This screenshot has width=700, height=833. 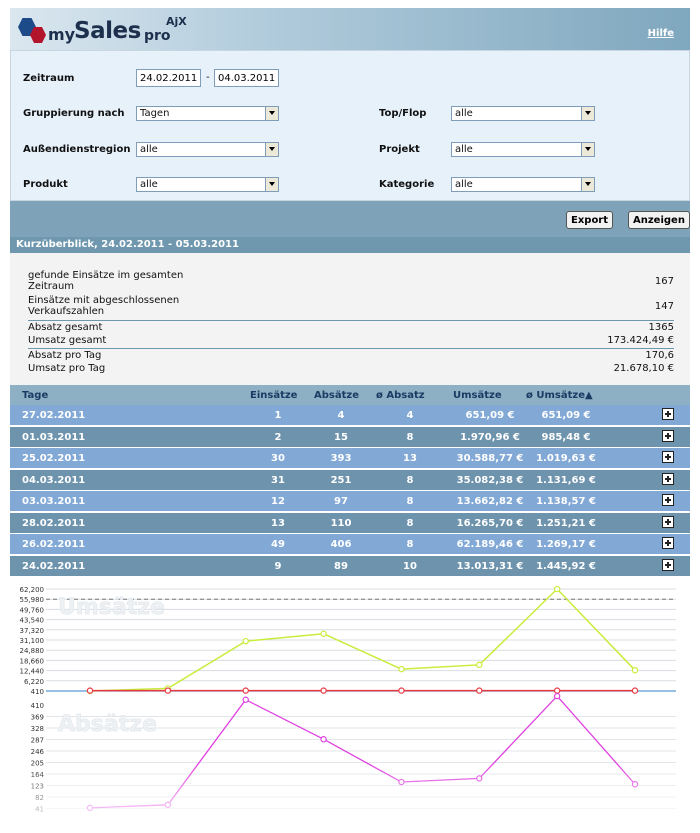 What do you see at coordinates (351, 348) in the screenshot?
I see `summary-divider` at bounding box center [351, 348].